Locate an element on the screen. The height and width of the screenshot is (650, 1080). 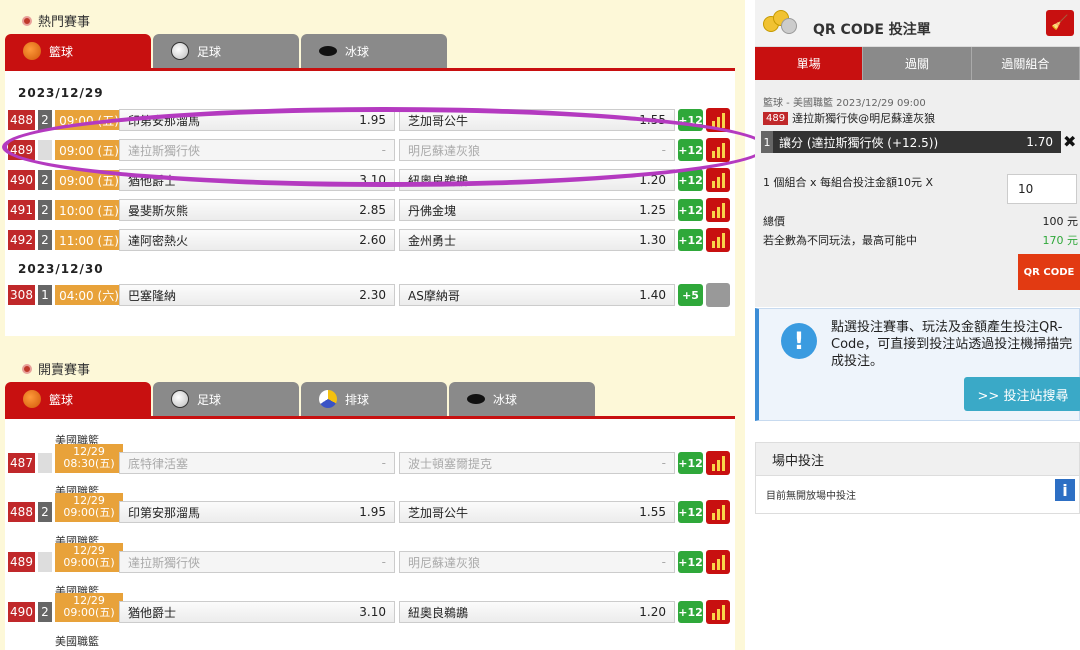
qr-code-button: QR CODE is located at coordinates (1049, 272).